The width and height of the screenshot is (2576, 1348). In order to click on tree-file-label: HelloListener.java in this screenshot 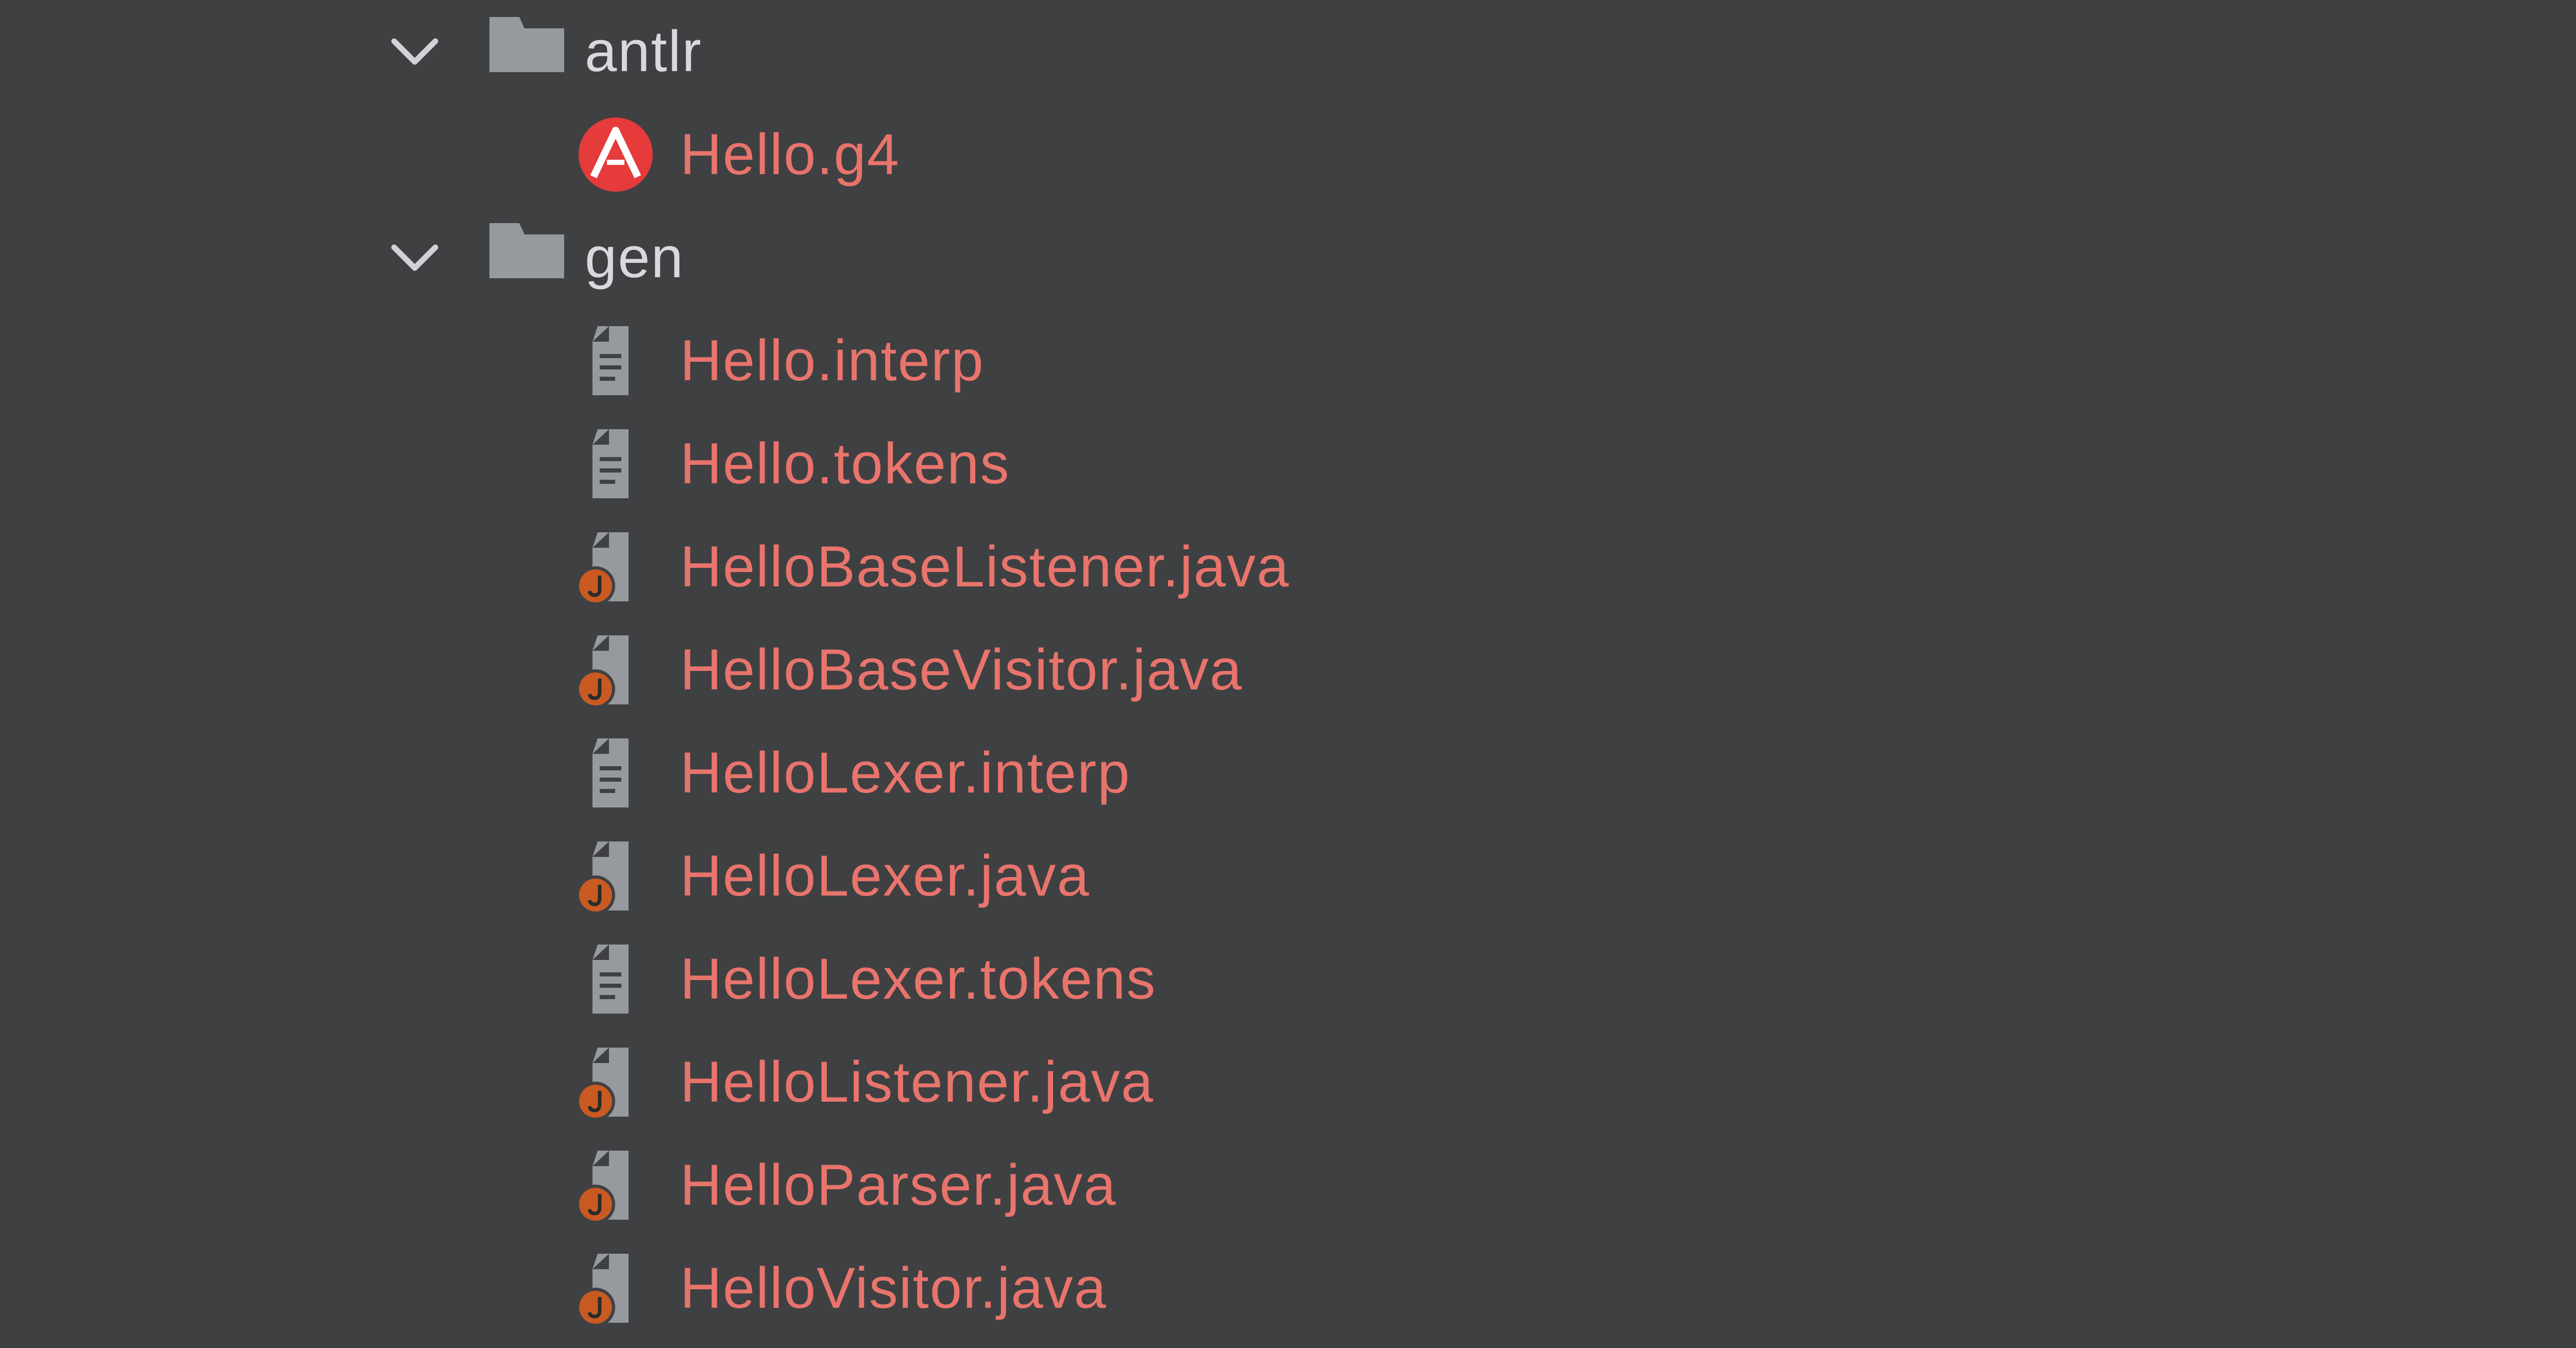, I will do `click(917, 1082)`.